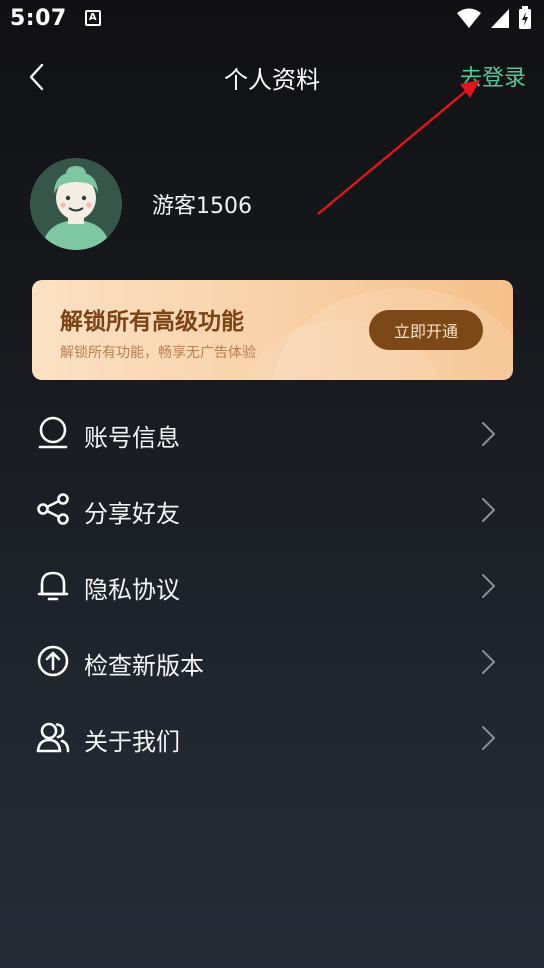 Image resolution: width=544 pixels, height=968 pixels. What do you see at coordinates (500, 18) in the screenshot?
I see `signal-icon` at bounding box center [500, 18].